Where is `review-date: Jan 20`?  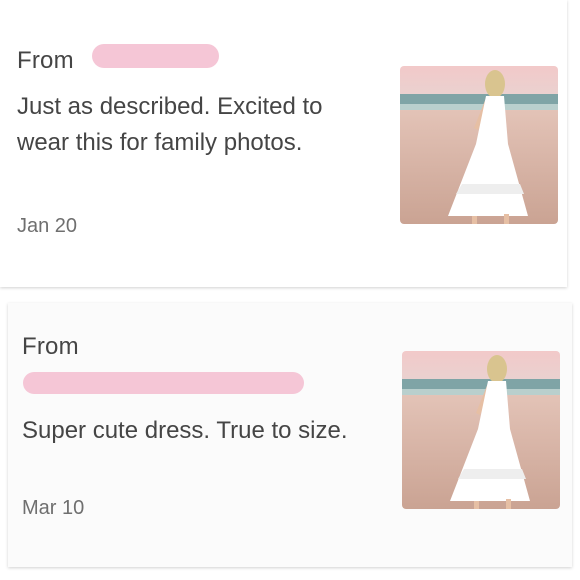
review-date: Jan 20 is located at coordinates (47, 226).